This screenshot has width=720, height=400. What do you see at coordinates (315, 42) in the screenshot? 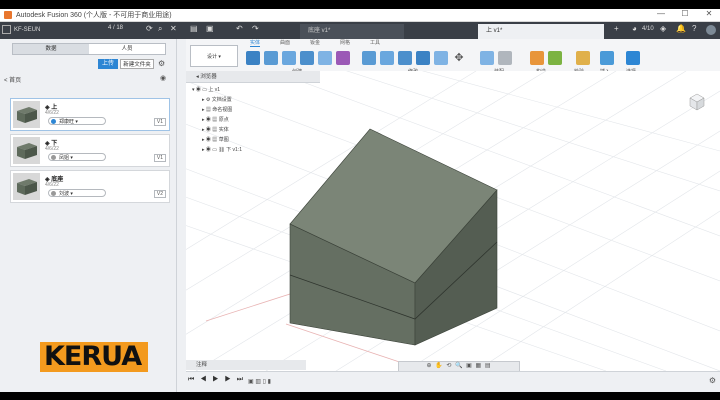
I see `tab-sheet-metal: 钣金` at bounding box center [315, 42].